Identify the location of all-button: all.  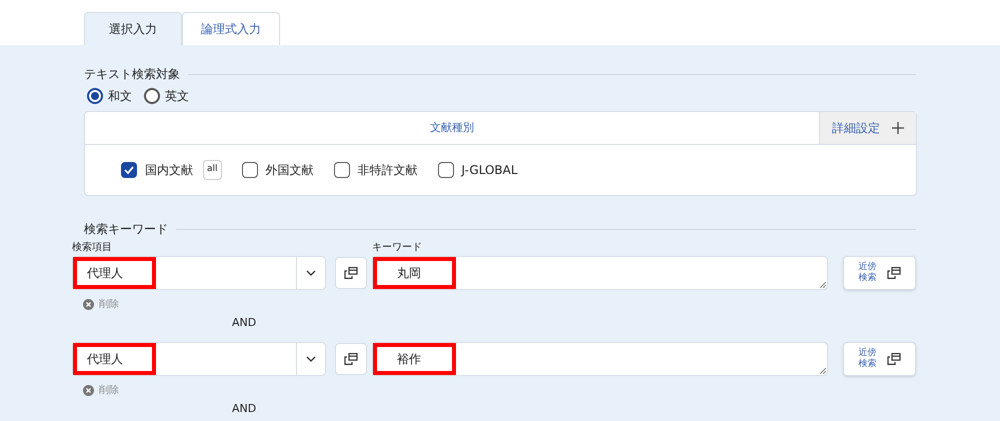
(212, 170).